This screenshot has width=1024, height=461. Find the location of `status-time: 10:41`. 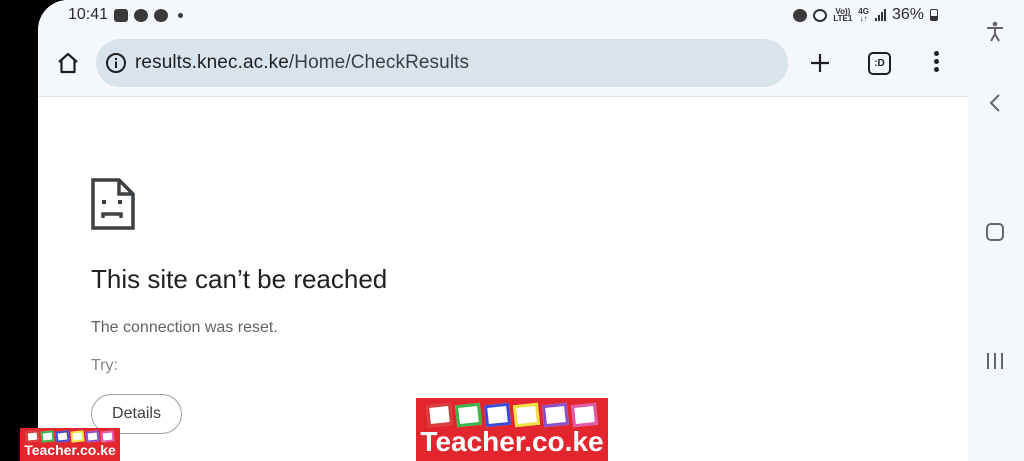

status-time: 10:41 is located at coordinates (88, 14).